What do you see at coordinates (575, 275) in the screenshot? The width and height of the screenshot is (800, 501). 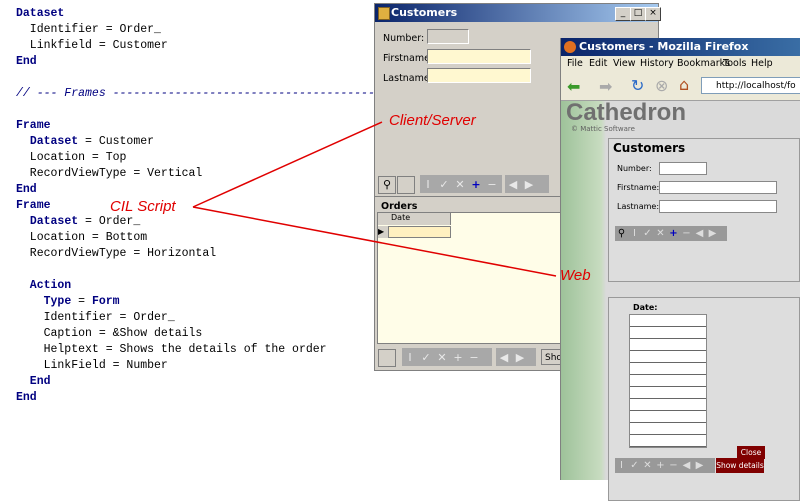 I see `web-callout: Web` at bounding box center [575, 275].